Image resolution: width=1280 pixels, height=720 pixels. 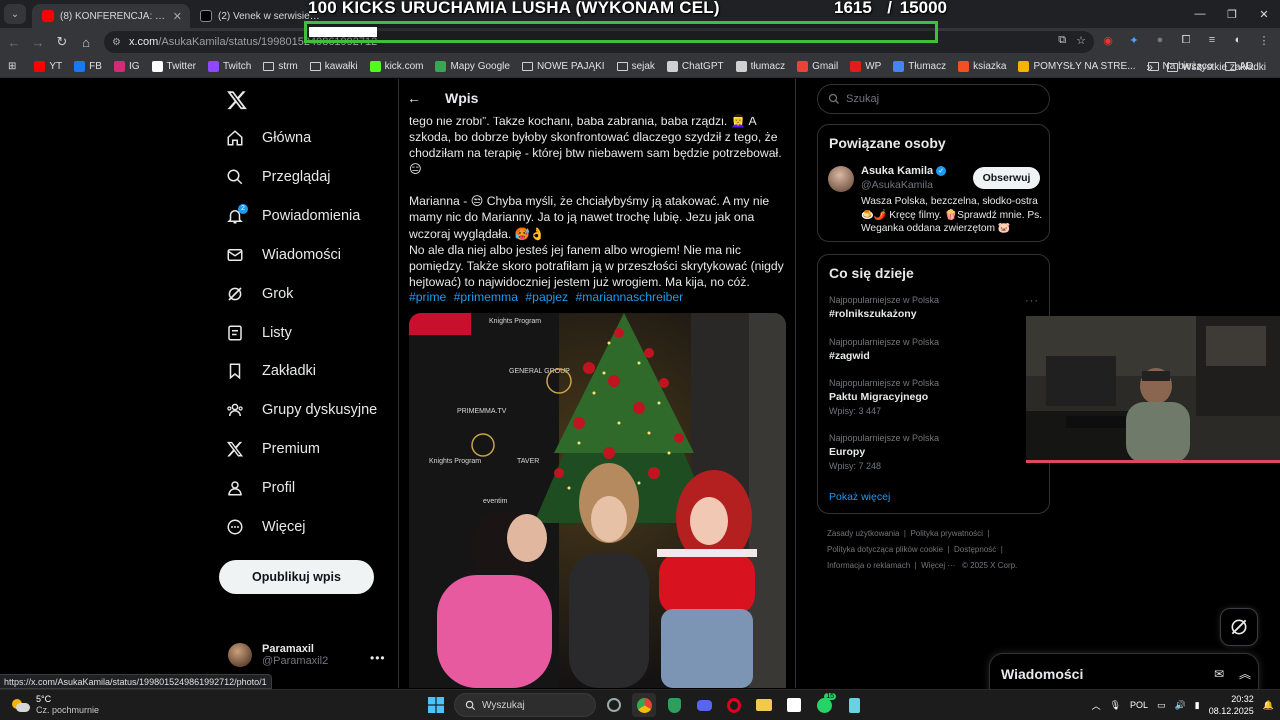 What do you see at coordinates (111, 16) in the screenshot?
I see `browser-tab-active: (8) KONFERENCJA: Natan, Dzig ✕` at bounding box center [111, 16].